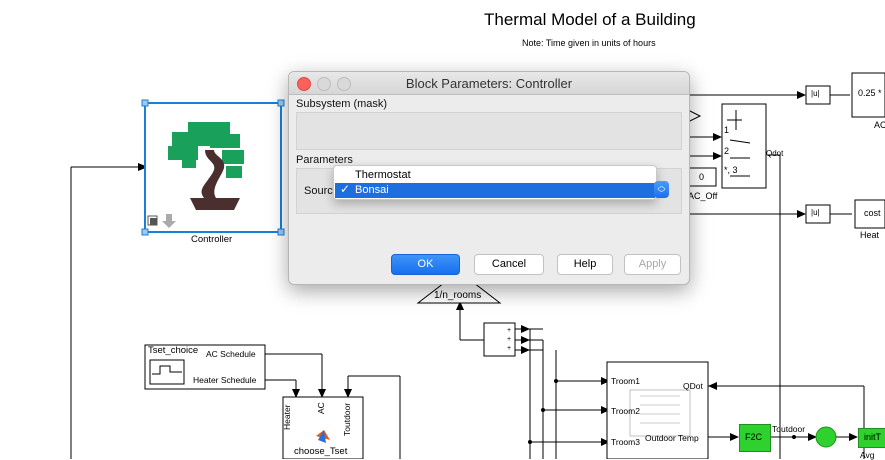 This screenshot has height=460, width=885. Describe the element at coordinates (213, 167) in the screenshot. I see `controller-block` at that location.